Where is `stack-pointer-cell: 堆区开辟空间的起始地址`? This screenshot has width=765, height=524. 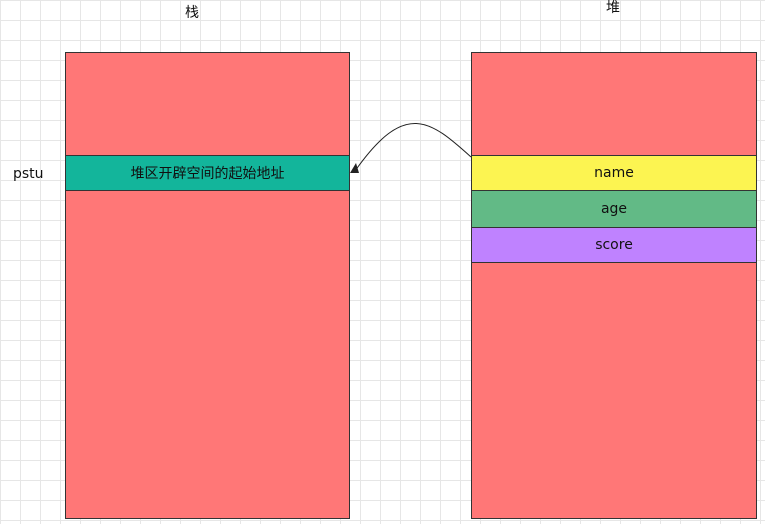 stack-pointer-cell: 堆区开辟空间的起始地址 is located at coordinates (207, 173).